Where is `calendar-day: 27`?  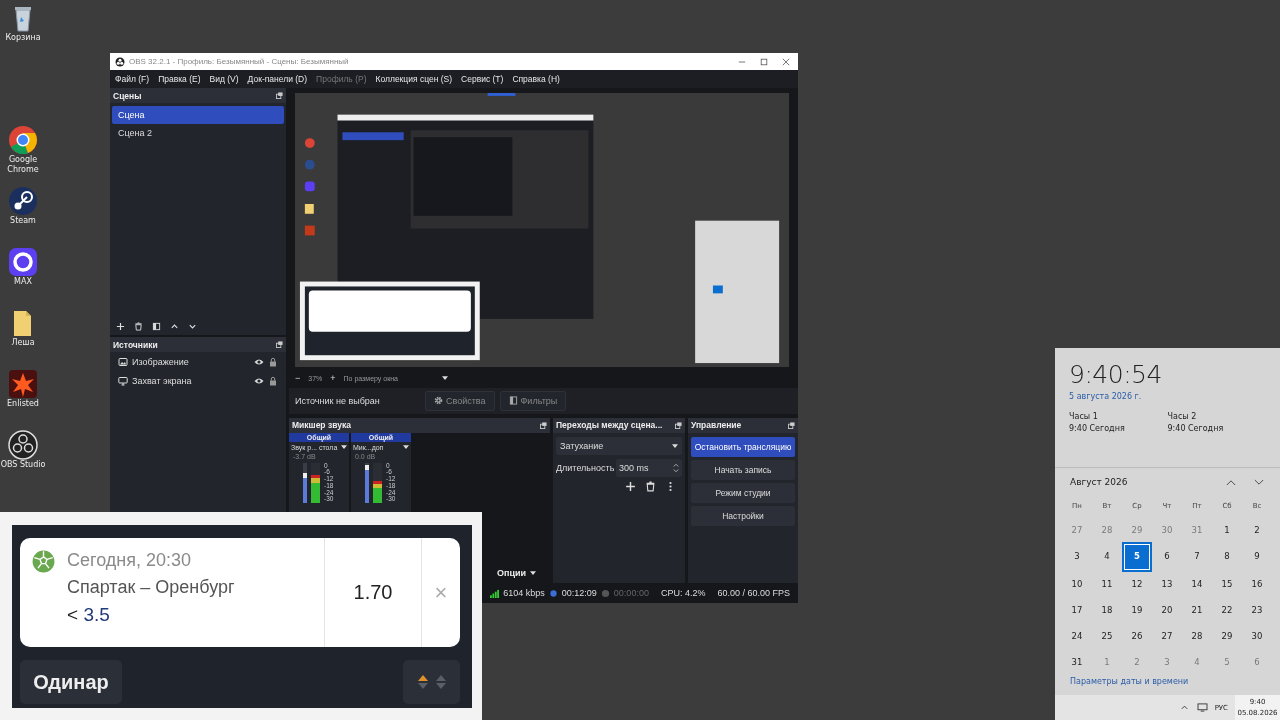
calendar-day: 27 is located at coordinates (1167, 636).